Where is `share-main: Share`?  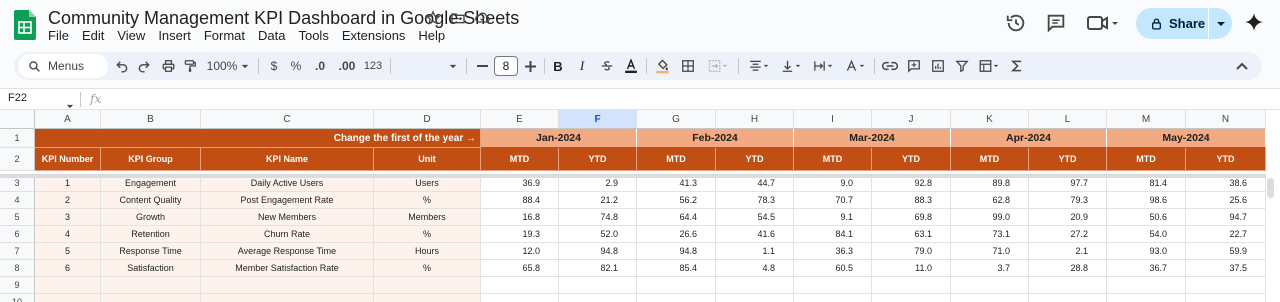 share-main: Share is located at coordinates (1172, 23).